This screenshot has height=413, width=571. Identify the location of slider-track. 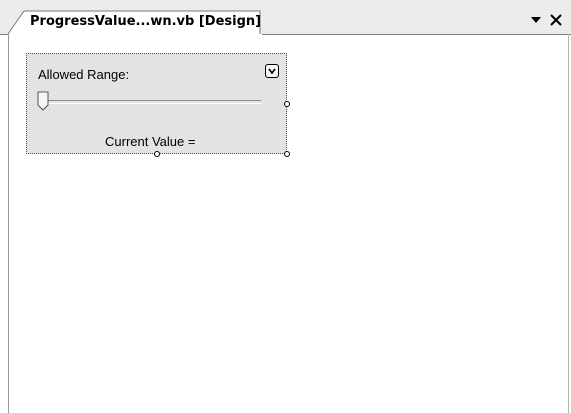
(152, 102).